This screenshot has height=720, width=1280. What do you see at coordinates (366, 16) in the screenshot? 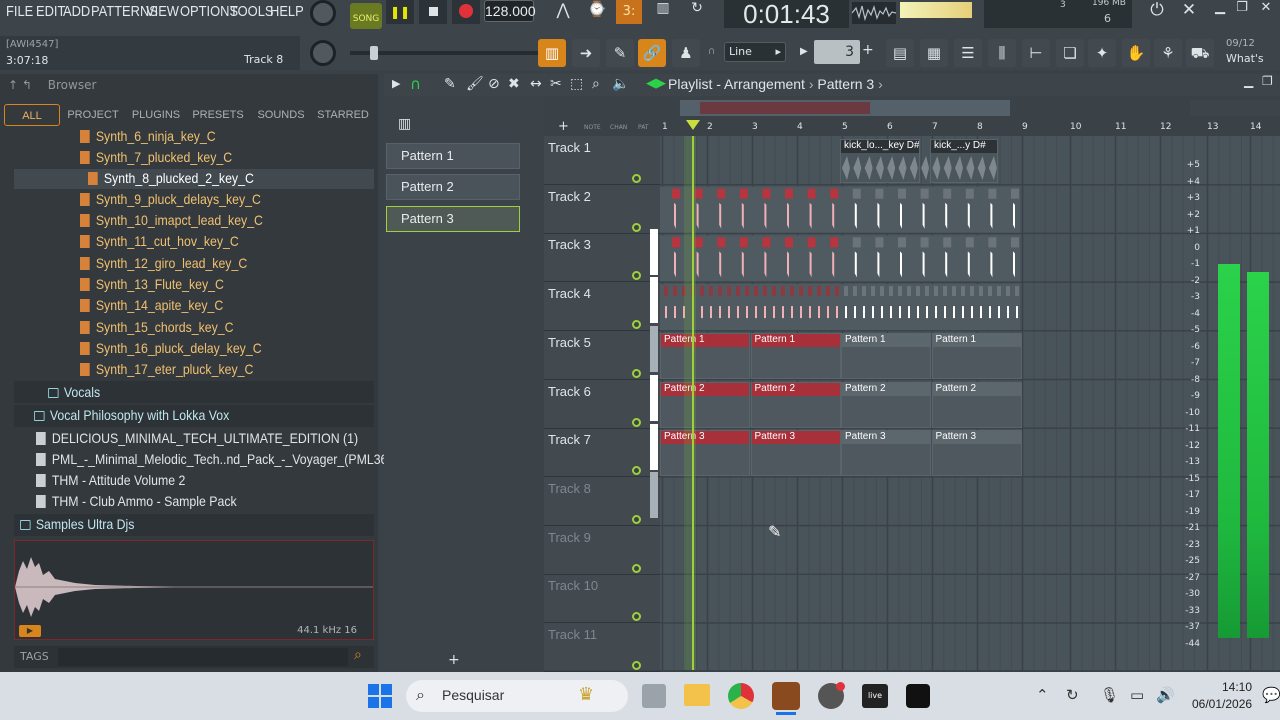
I see `song-mode-button: SONG` at bounding box center [366, 16].